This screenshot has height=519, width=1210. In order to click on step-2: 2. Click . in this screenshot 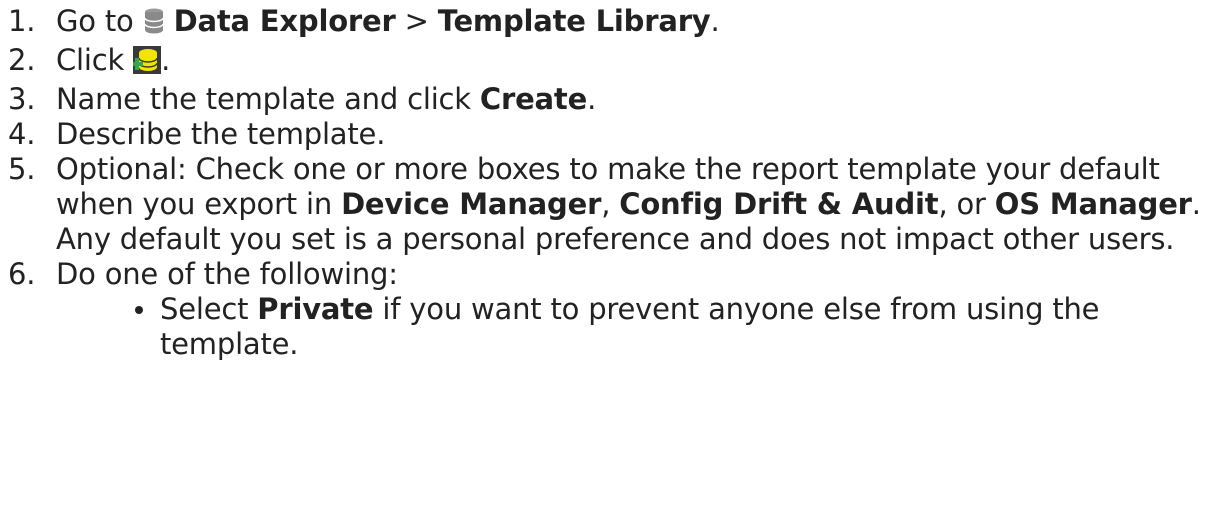, I will do `click(606, 62)`.